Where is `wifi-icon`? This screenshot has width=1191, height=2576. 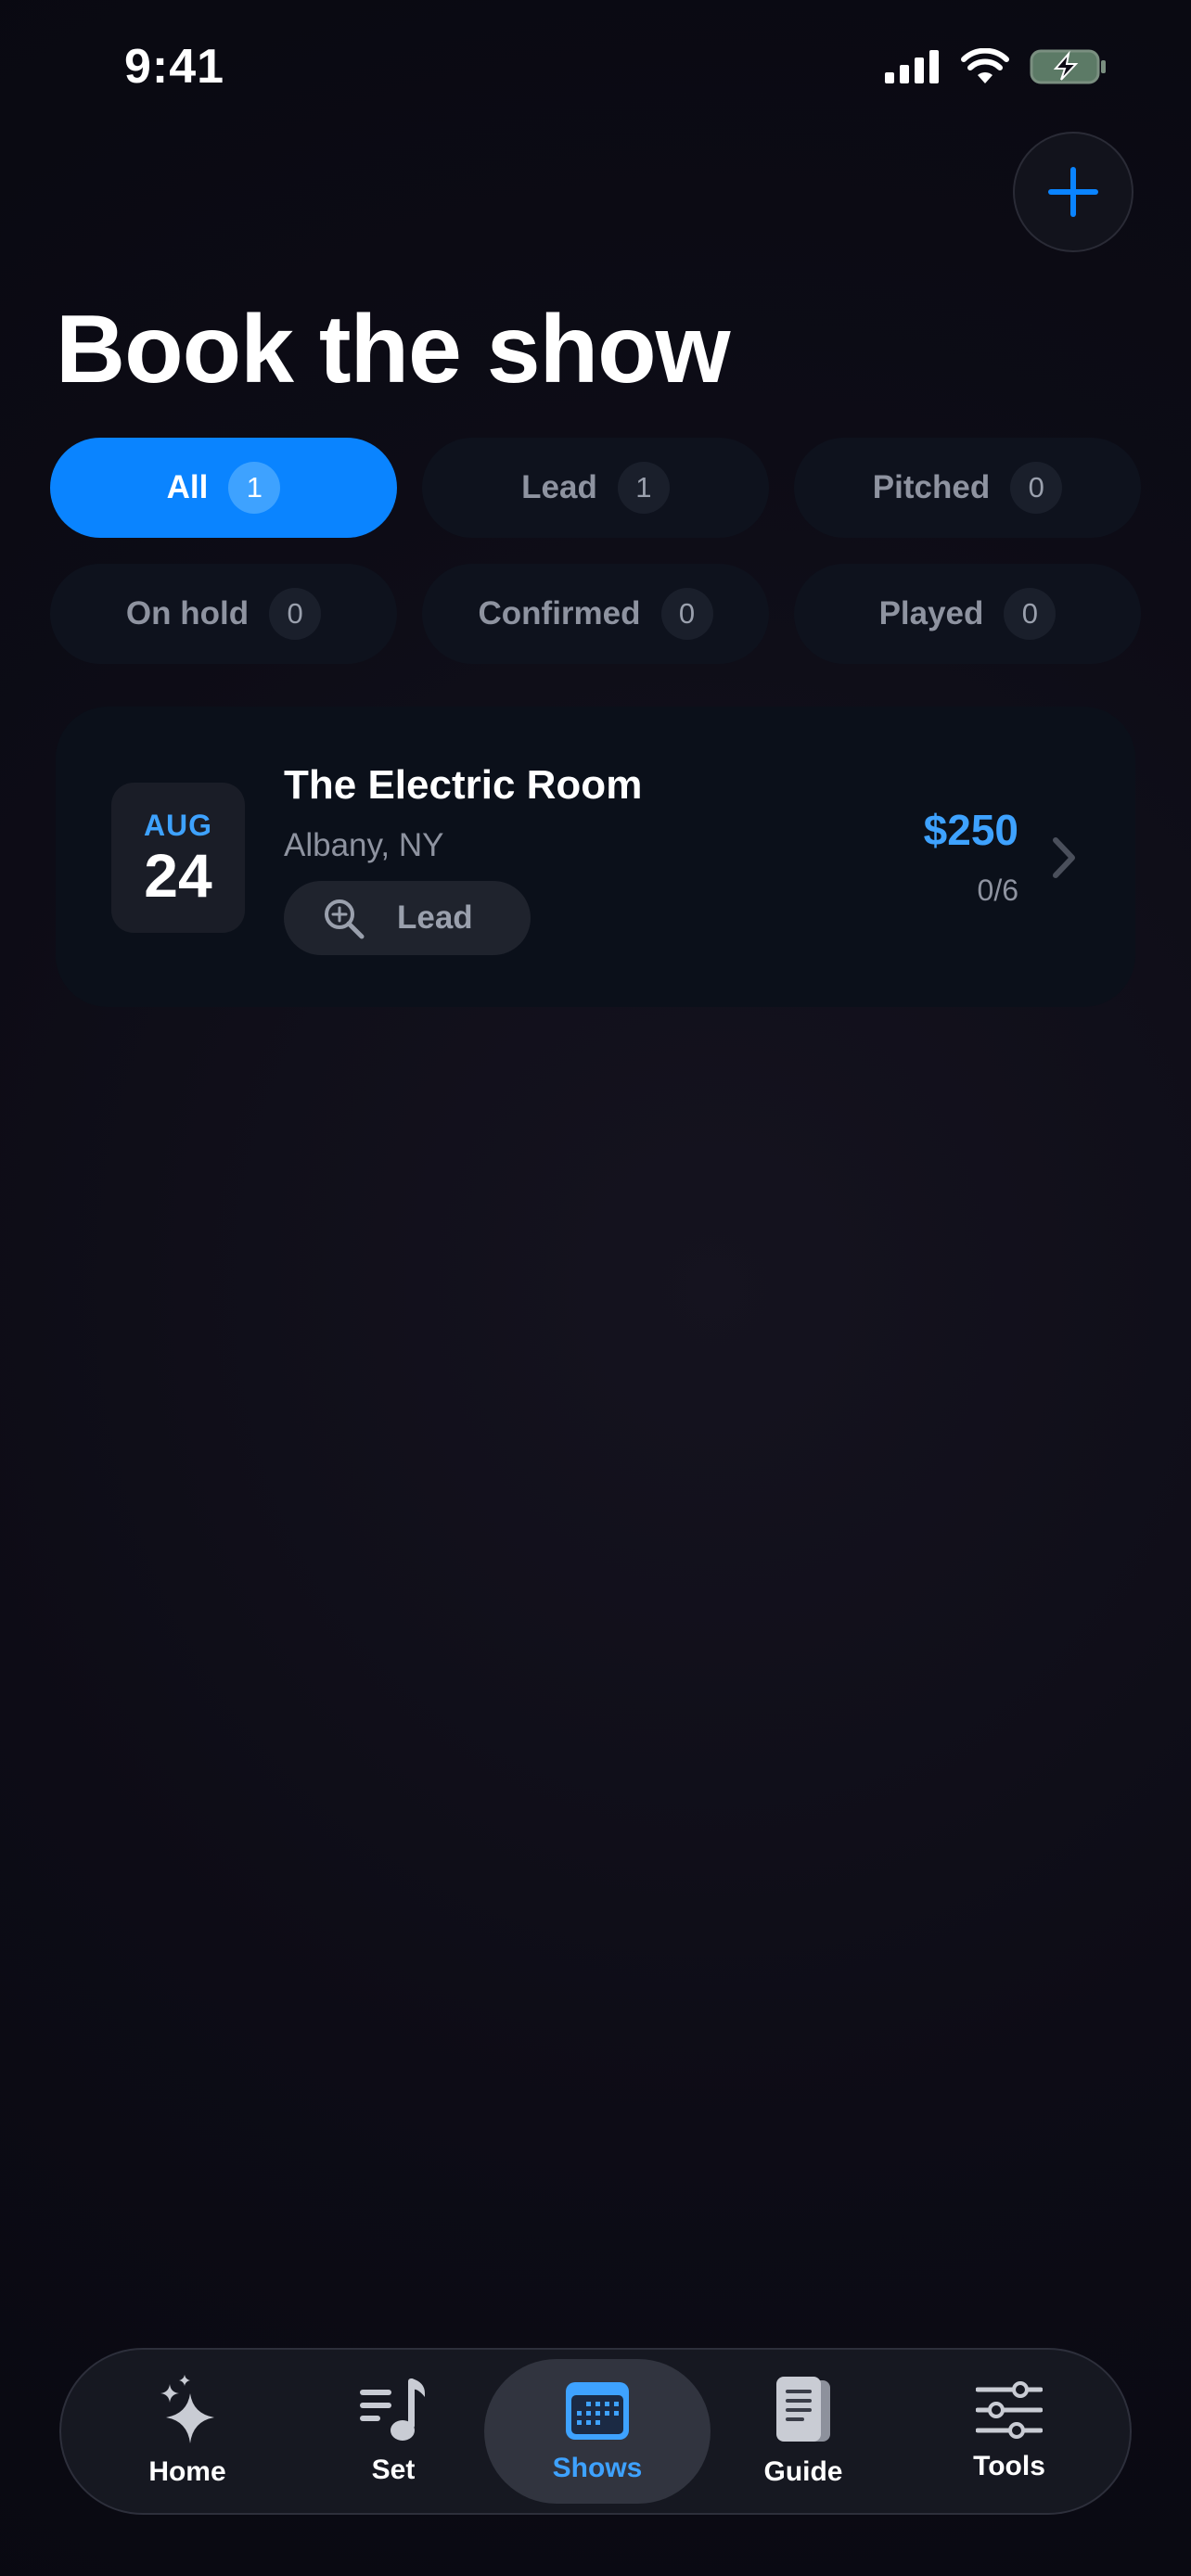 wifi-icon is located at coordinates (985, 66).